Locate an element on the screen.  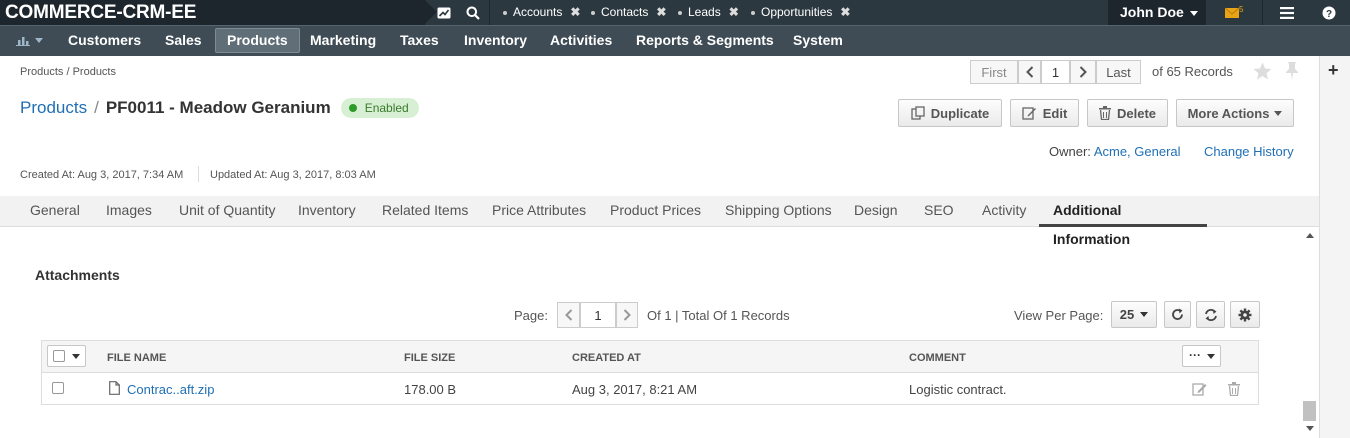
chevron-down-icon is located at coordinates (1144, 314).